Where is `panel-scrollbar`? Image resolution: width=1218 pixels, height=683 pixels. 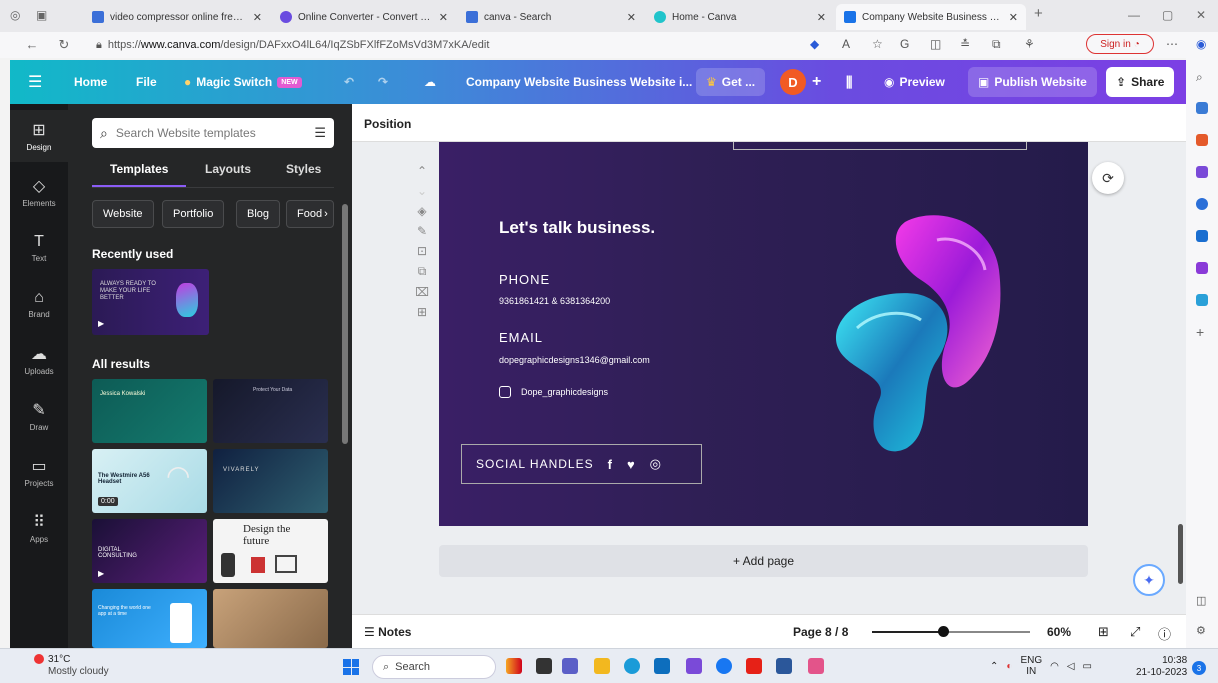 panel-scrollbar is located at coordinates (345, 324).